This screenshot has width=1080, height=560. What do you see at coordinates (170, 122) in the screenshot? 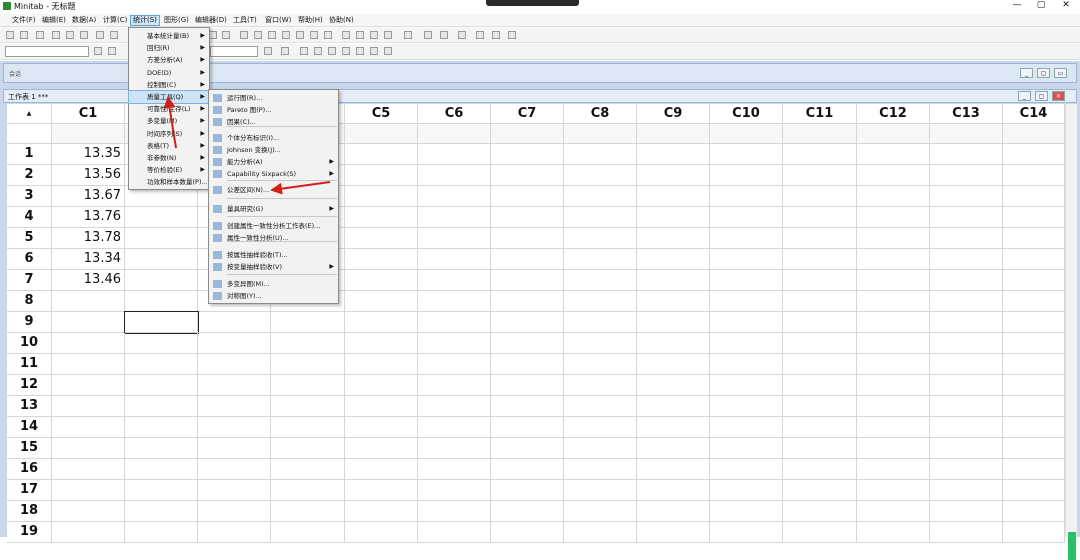
I see `arrow-to-quality-tools` at bounding box center [170, 122].